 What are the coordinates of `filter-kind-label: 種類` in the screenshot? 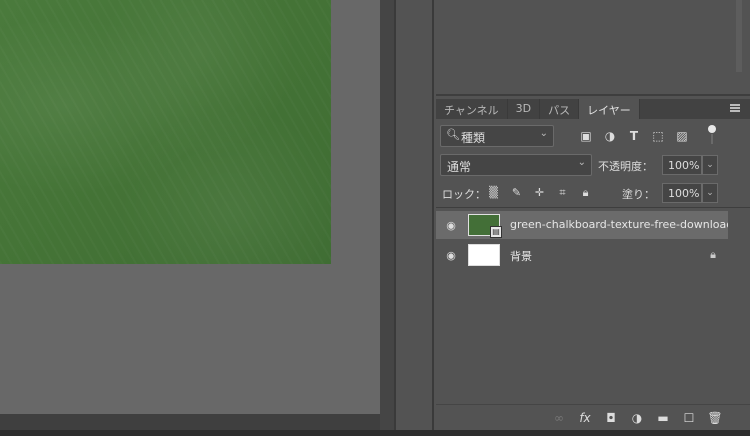 It's located at (473, 138).